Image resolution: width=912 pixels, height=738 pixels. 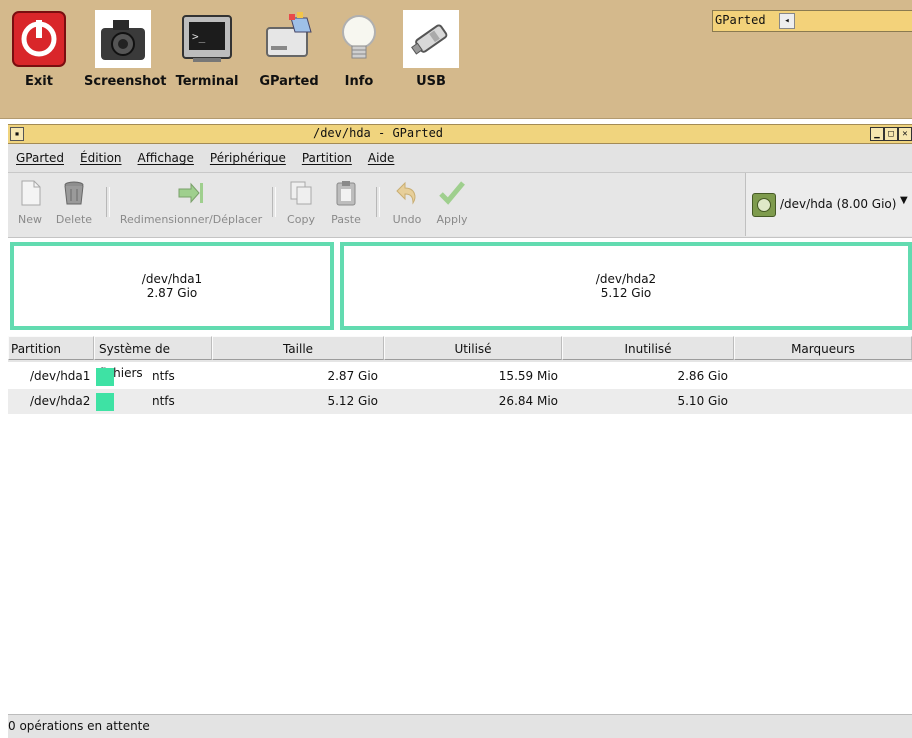 What do you see at coordinates (39, 81) in the screenshot?
I see `launcher-exit-label: Exit` at bounding box center [39, 81].